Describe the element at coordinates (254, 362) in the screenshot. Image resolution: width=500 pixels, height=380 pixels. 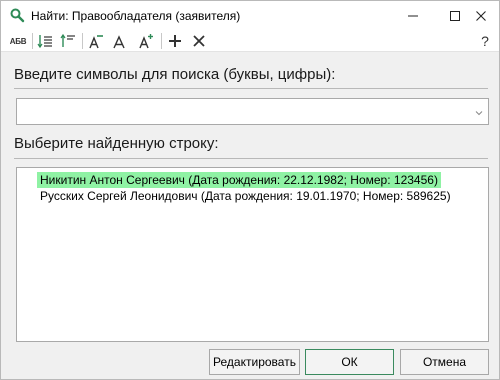
I see `edit-button: Редактировать` at that location.